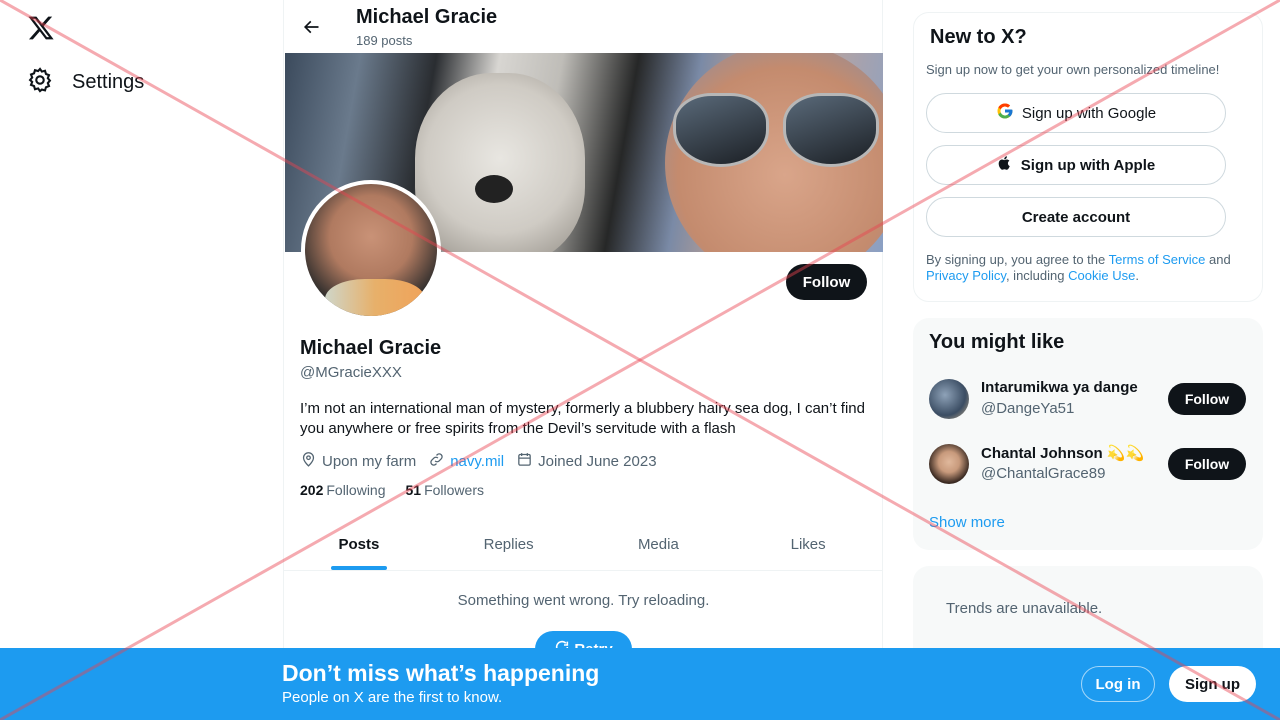  I want to click on terms-and: and, so click(1218, 259).